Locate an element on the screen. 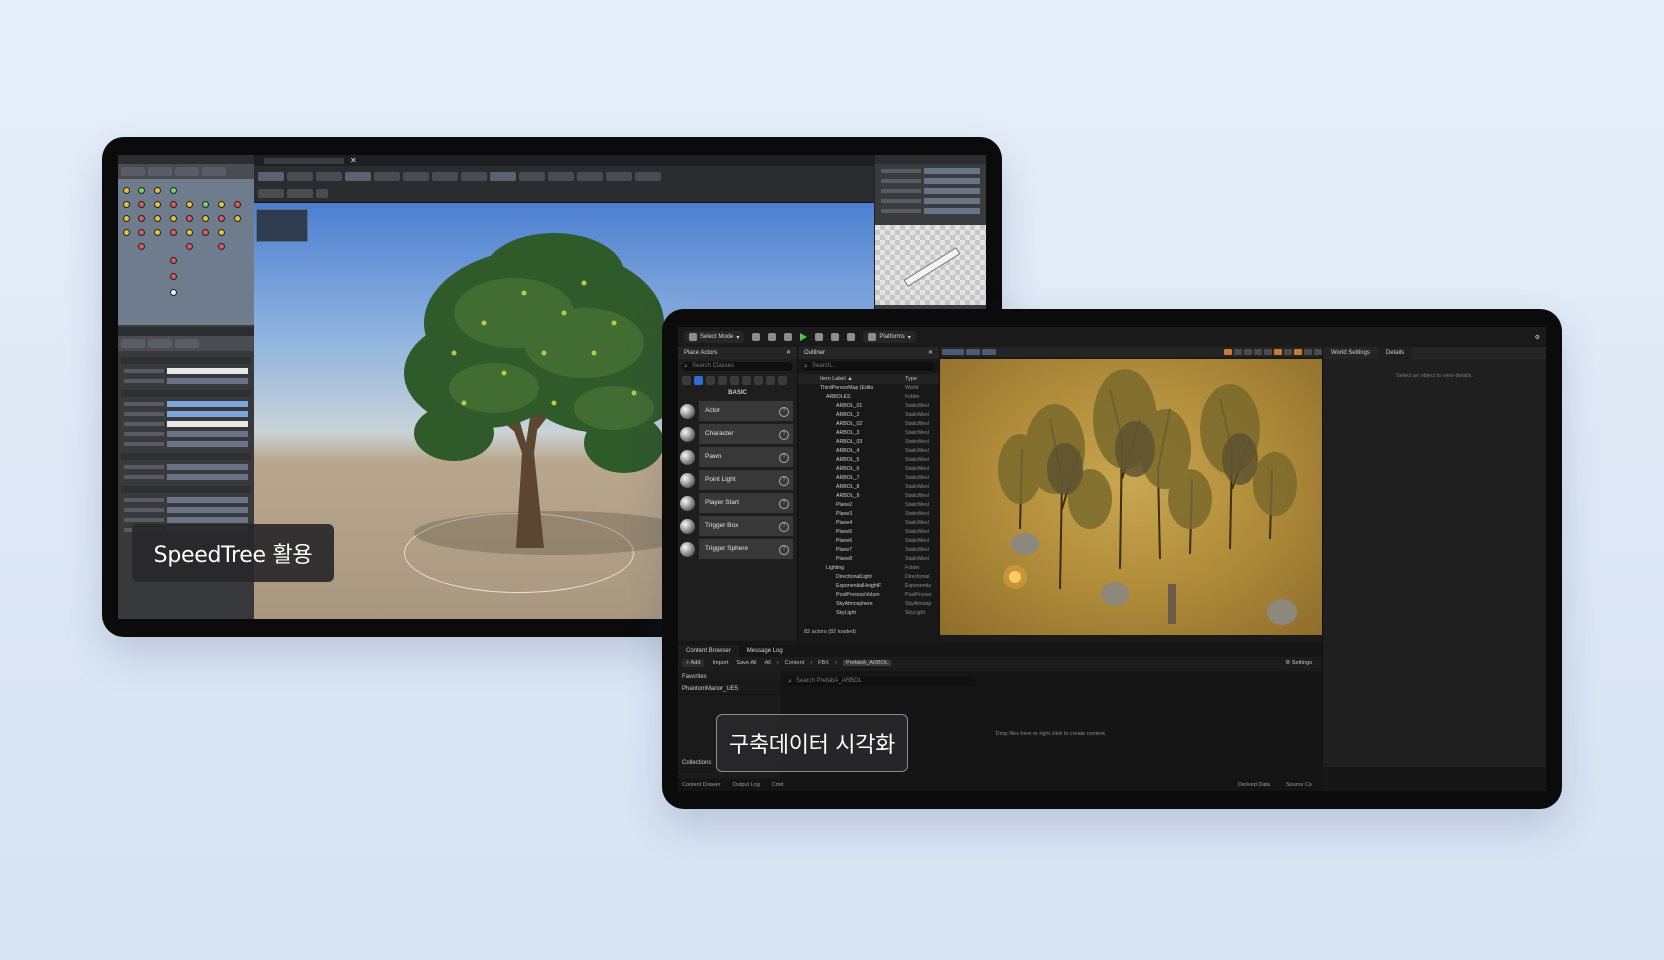 The width and height of the screenshot is (1664, 960). actor-item-player-start: Player Start is located at coordinates (736, 503).